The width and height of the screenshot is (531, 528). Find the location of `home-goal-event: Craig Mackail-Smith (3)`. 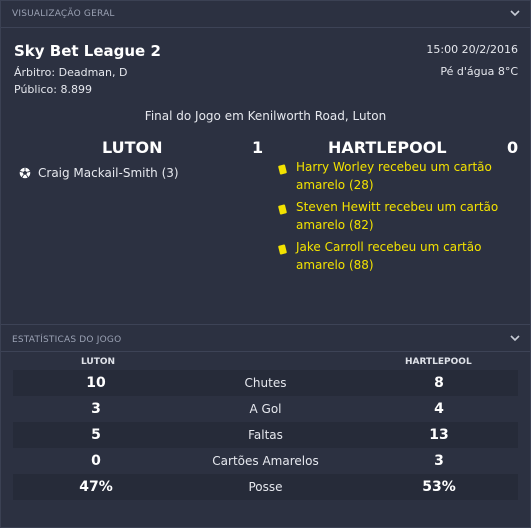

home-goal-event: Craig Mackail-Smith (3) is located at coordinates (99, 173).